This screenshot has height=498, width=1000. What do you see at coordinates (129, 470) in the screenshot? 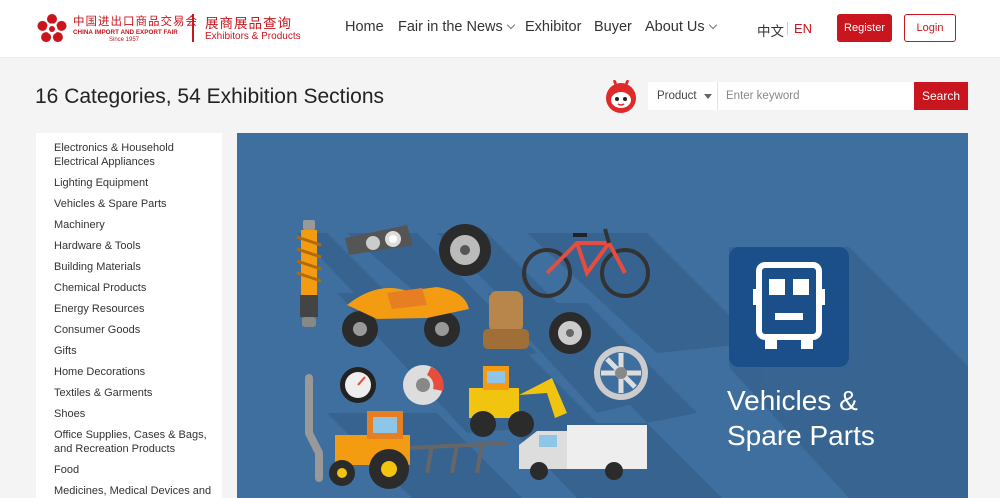
I see `category-item: Food` at bounding box center [129, 470].